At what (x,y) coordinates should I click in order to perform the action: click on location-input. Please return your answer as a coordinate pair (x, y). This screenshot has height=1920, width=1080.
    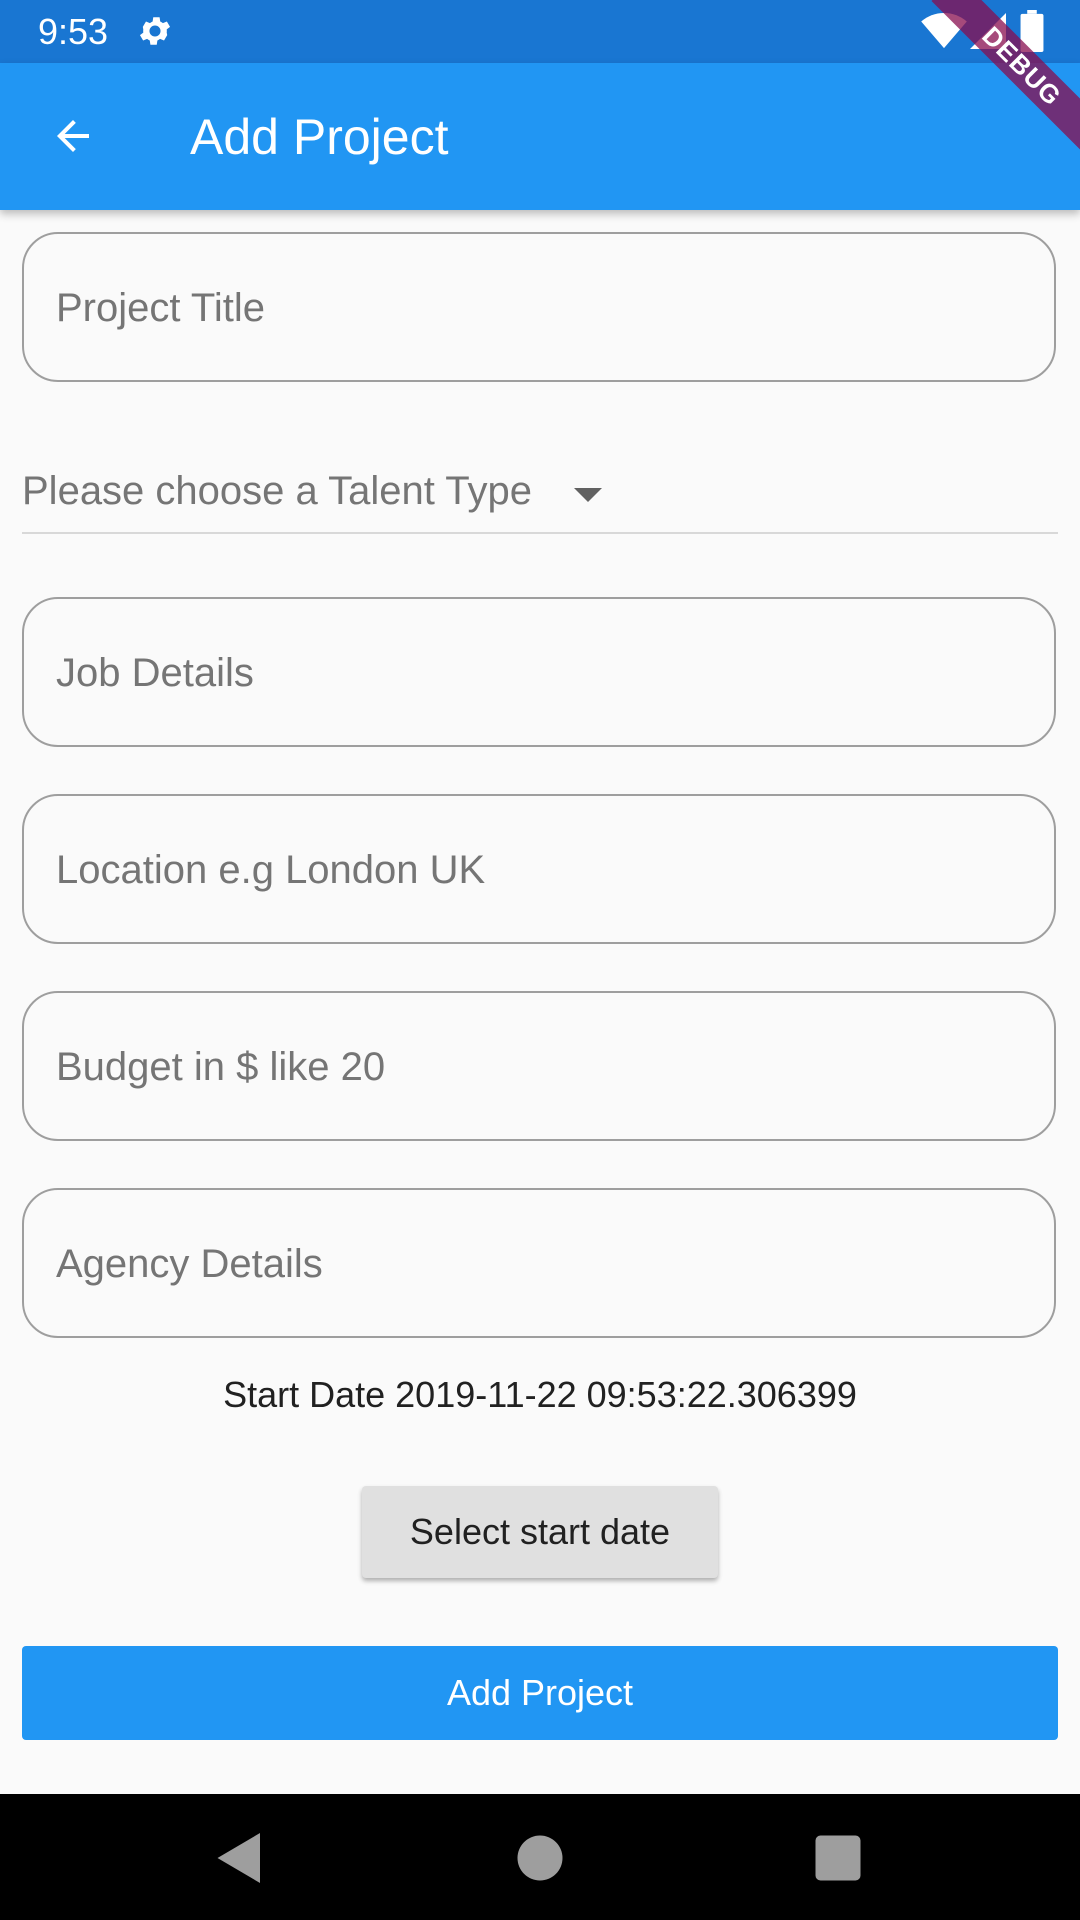
    Looking at the image, I should click on (541, 870).